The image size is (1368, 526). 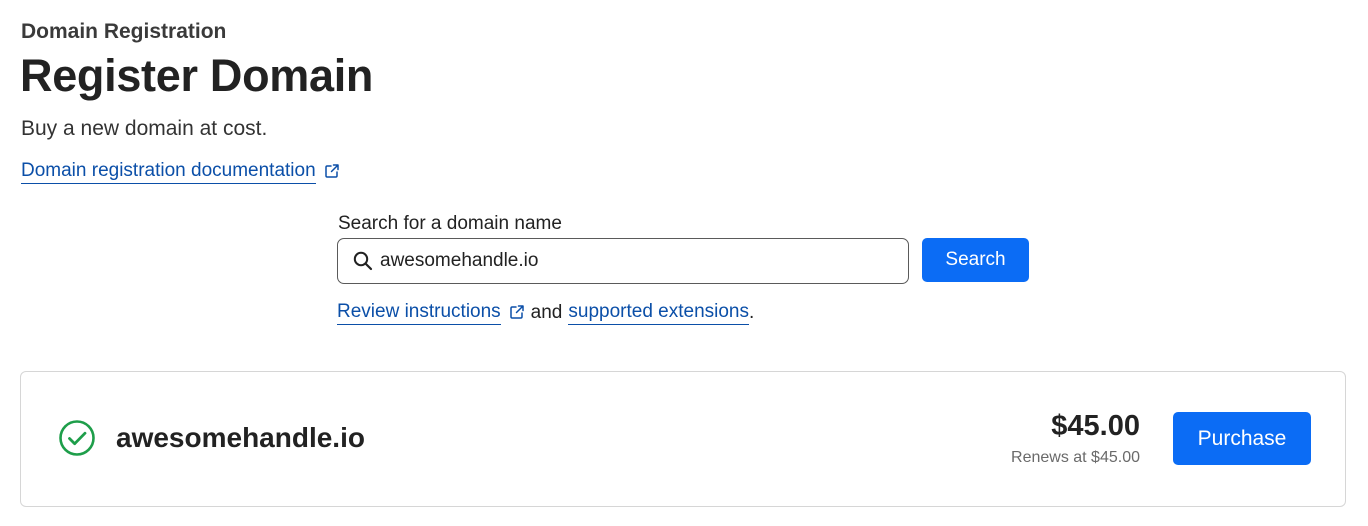 What do you see at coordinates (1075, 457) in the screenshot?
I see `renewal-price: Renews at $45.00` at bounding box center [1075, 457].